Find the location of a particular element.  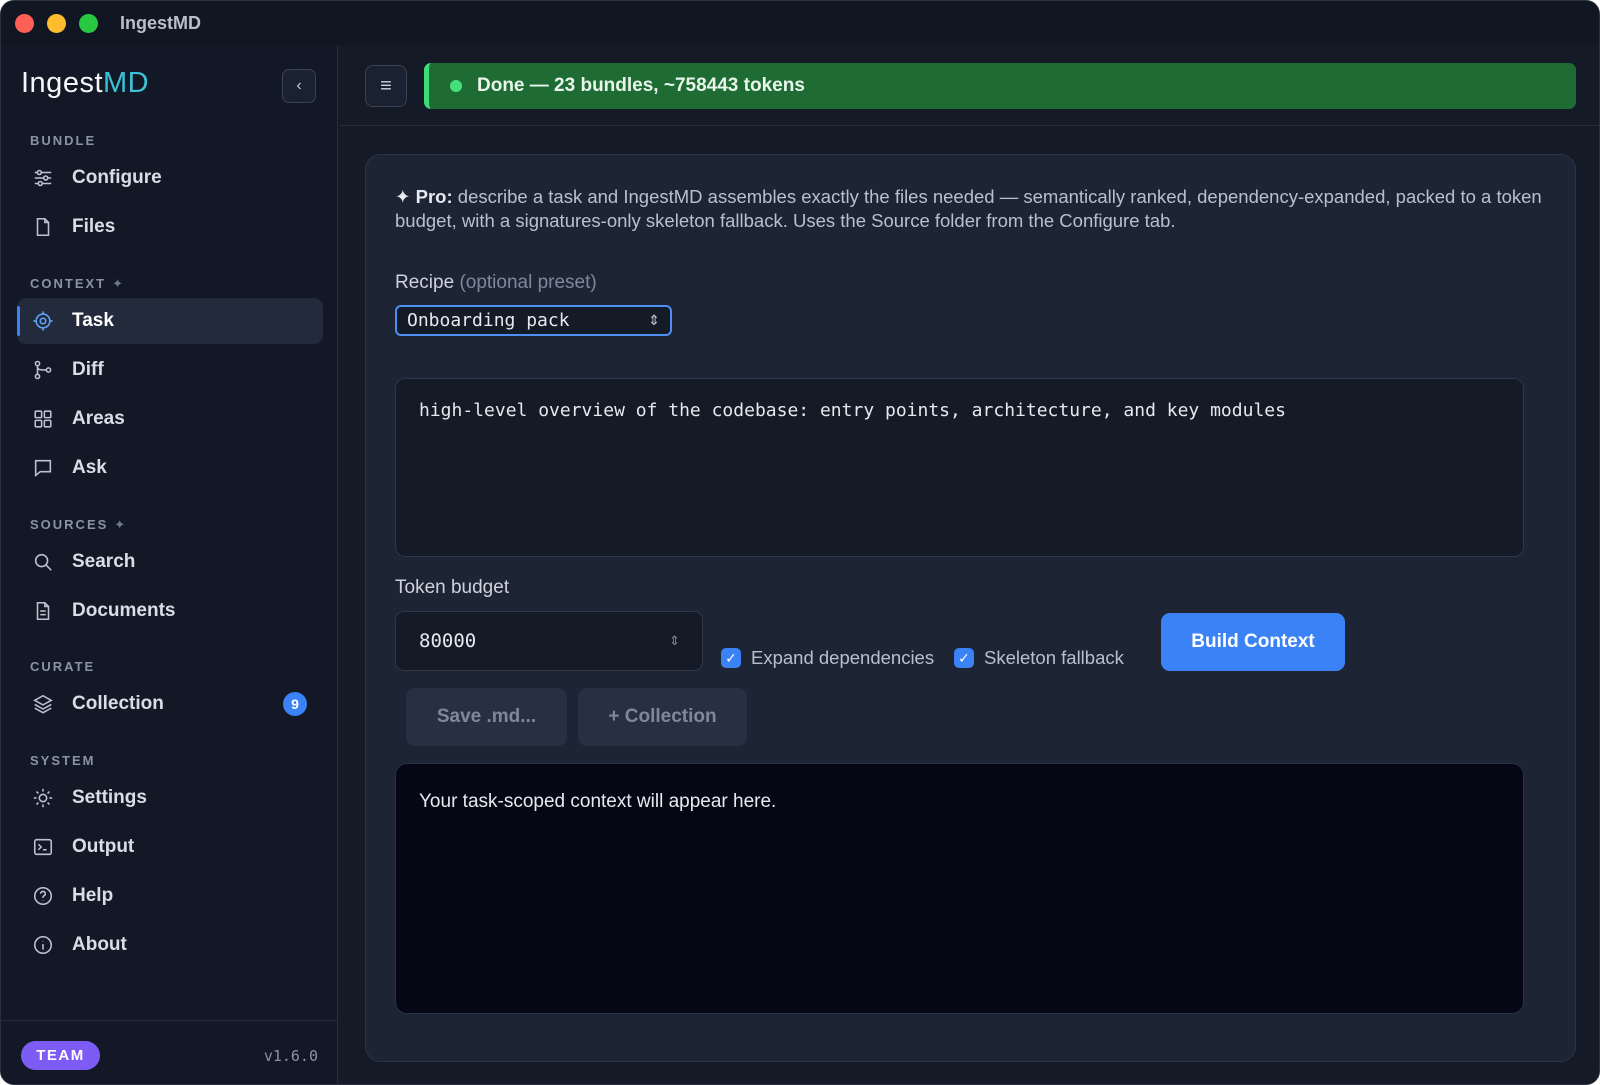

sliders-icon is located at coordinates (43, 178).